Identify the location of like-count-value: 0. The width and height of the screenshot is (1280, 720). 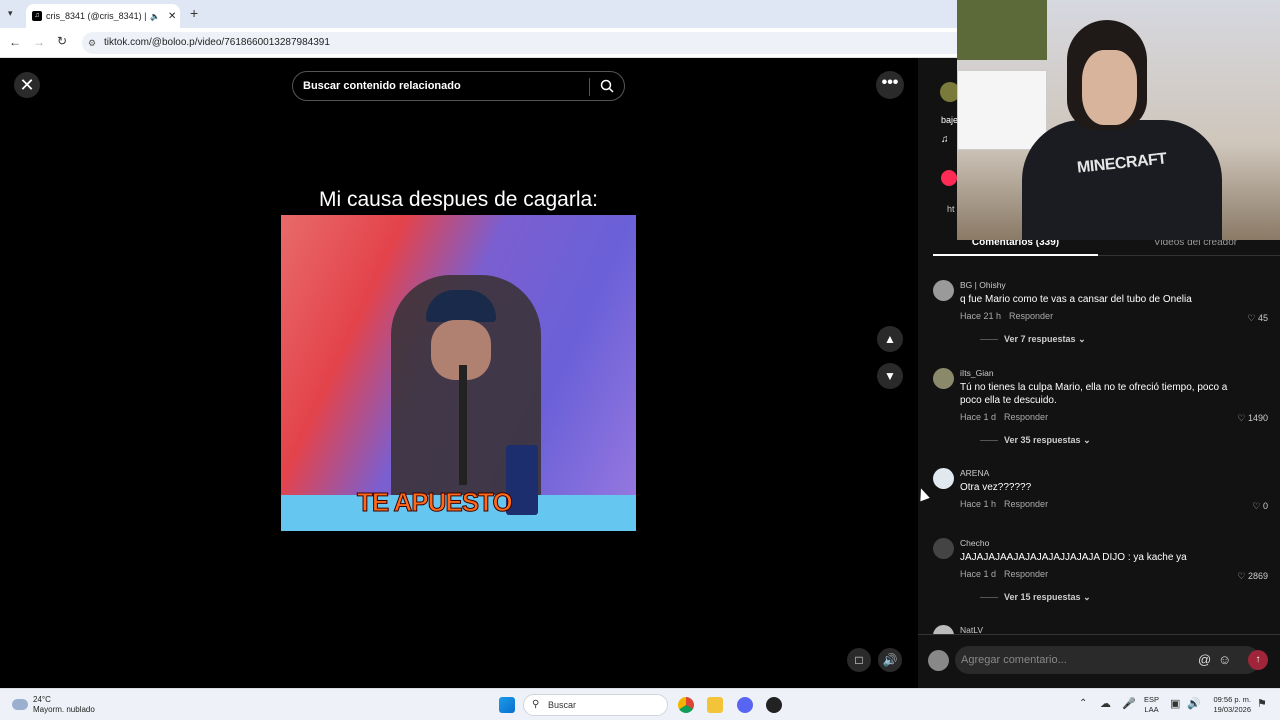
(1265, 506).